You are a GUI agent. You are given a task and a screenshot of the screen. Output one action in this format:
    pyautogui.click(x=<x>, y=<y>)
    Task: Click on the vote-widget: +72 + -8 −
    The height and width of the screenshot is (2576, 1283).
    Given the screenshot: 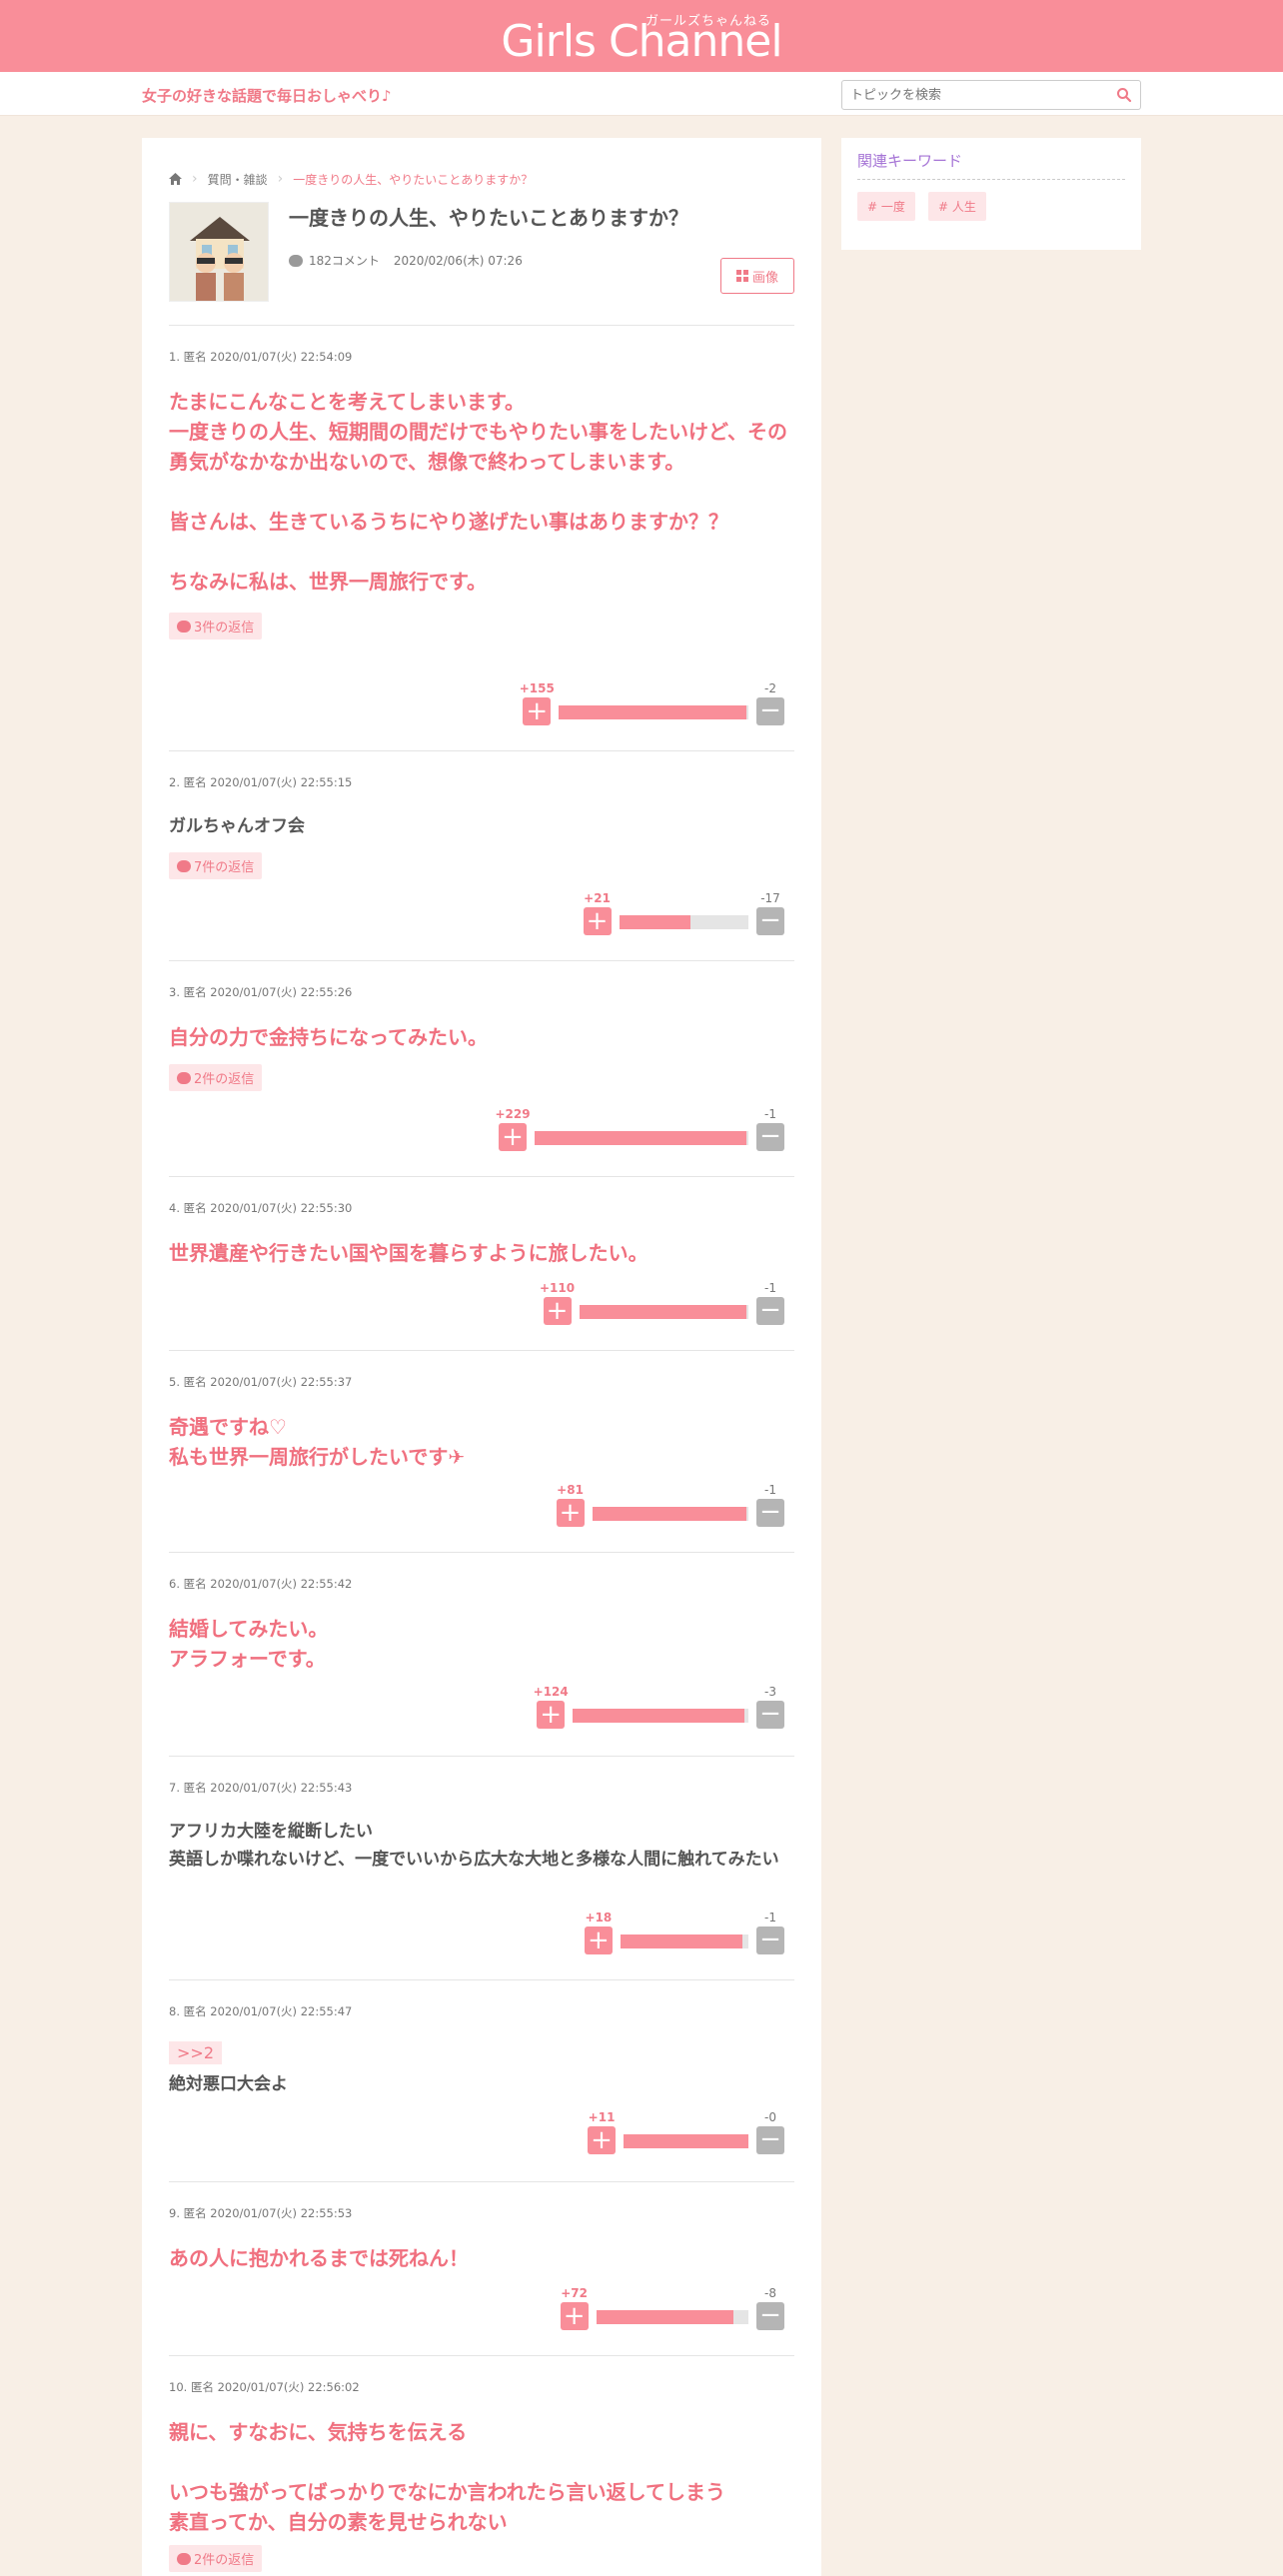 What is the action you would take?
    pyautogui.click(x=672, y=2310)
    